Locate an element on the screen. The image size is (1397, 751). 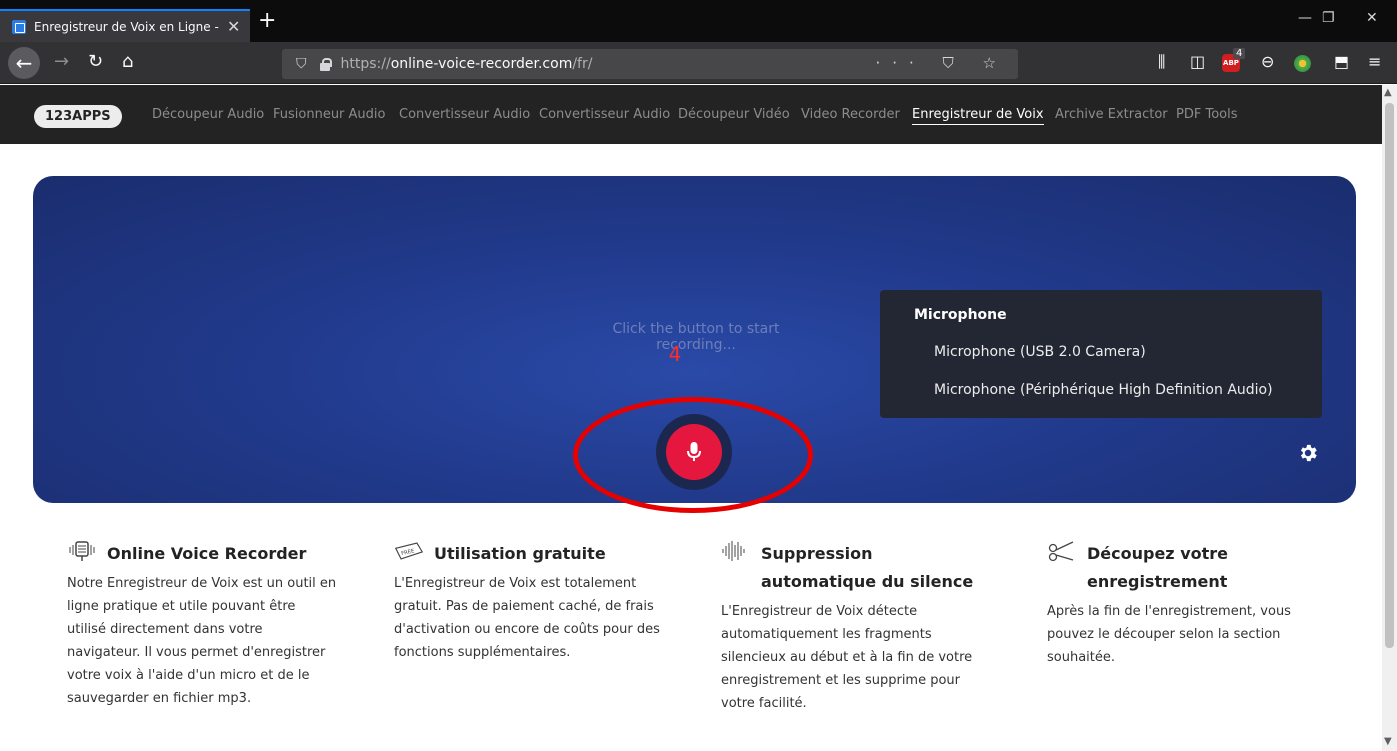
settings-gear-icon is located at coordinates (1308, 453).